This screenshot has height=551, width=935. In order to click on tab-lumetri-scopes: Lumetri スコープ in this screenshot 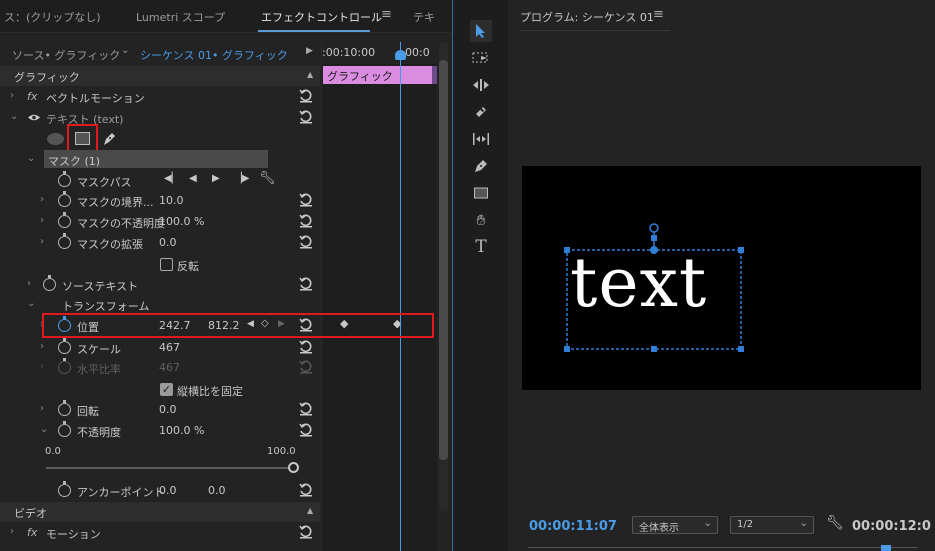, I will do `click(180, 17)`.